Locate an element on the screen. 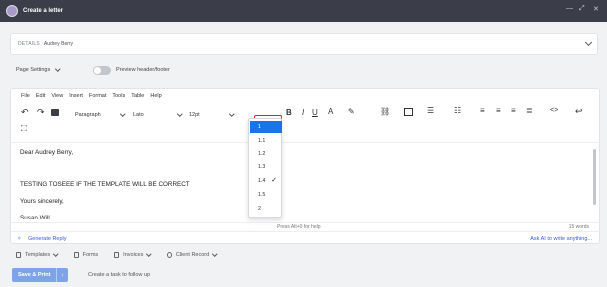 The width and height of the screenshot is (607, 287). tab-forms: Forms is located at coordinates (86, 255).